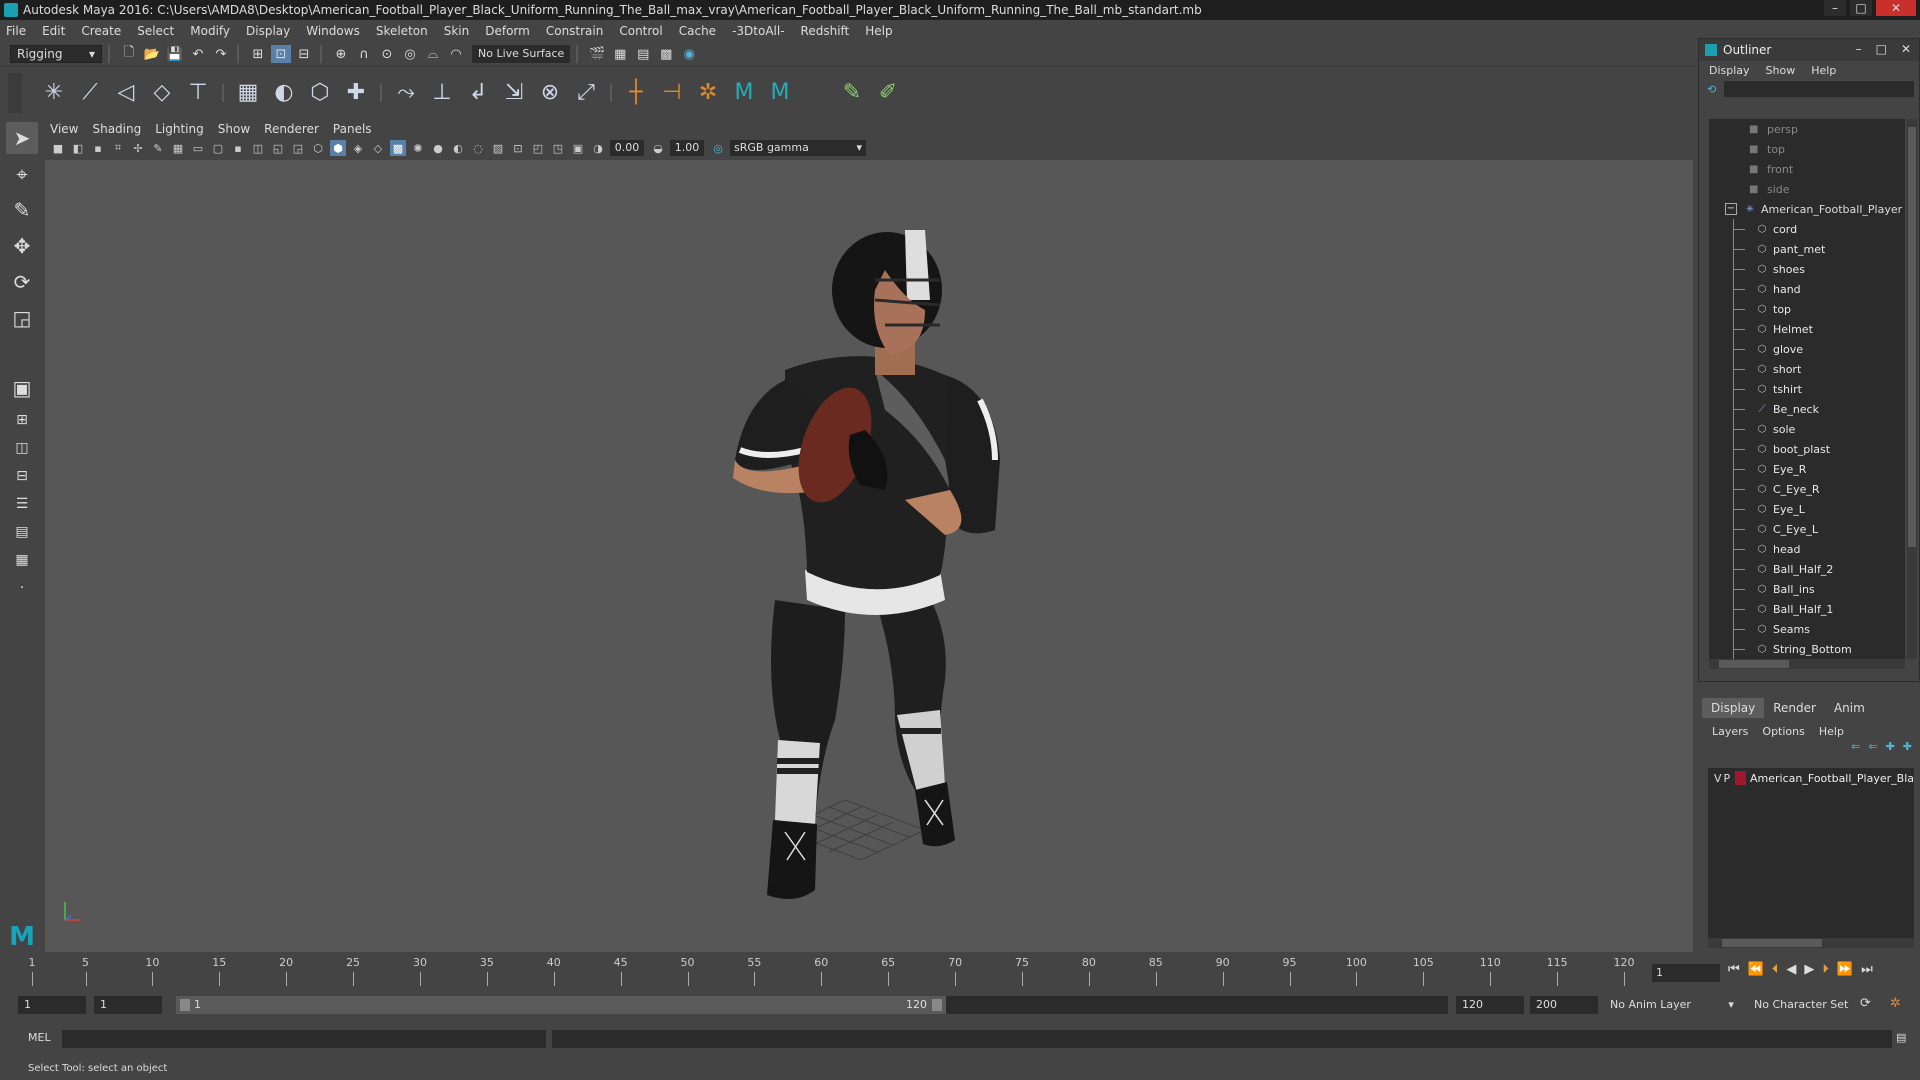 The height and width of the screenshot is (1080, 1920). Describe the element at coordinates (1686, 973) in the screenshot. I see `current-frame-field: 1` at that location.